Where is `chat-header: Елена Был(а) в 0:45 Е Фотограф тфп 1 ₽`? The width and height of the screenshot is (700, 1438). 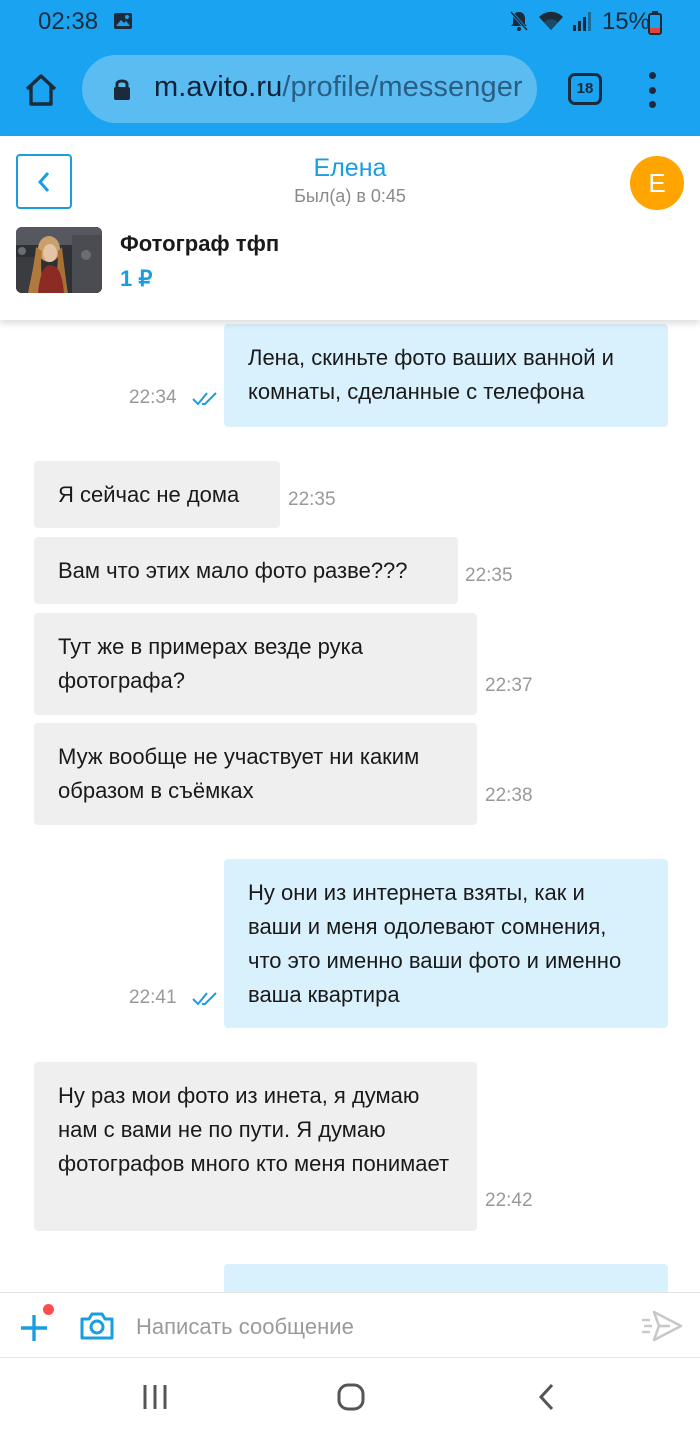
chat-header: Елена Был(а) в 0:45 Е Фотограф тфп 1 ₽ is located at coordinates (350, 228).